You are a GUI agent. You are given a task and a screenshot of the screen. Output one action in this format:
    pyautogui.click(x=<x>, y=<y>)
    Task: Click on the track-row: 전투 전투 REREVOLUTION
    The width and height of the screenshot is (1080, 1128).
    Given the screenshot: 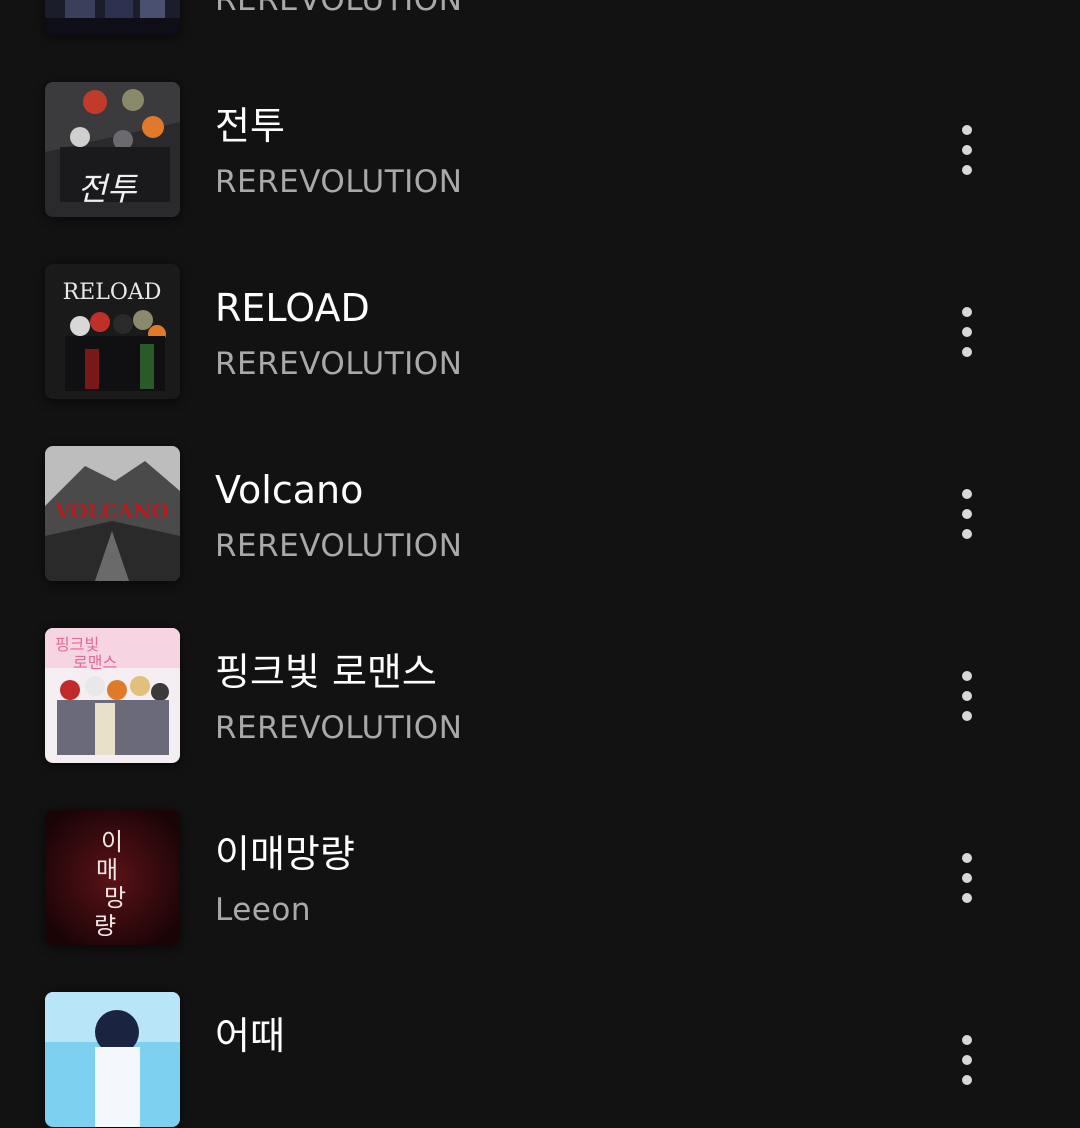 What is the action you would take?
    pyautogui.click(x=540, y=150)
    